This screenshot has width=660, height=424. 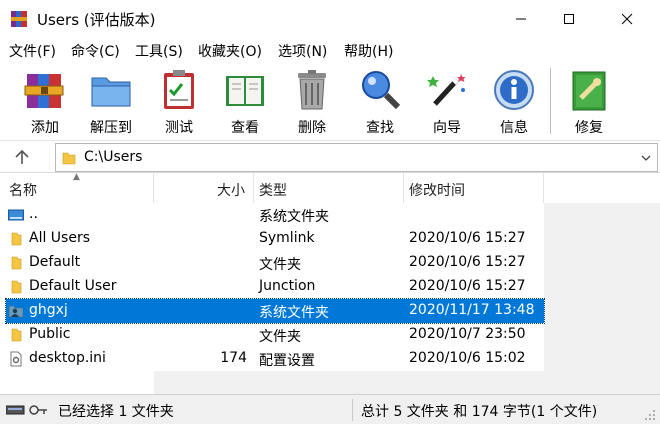 What do you see at coordinates (67, 358) in the screenshot?
I see `file-name: desktop.ini` at bounding box center [67, 358].